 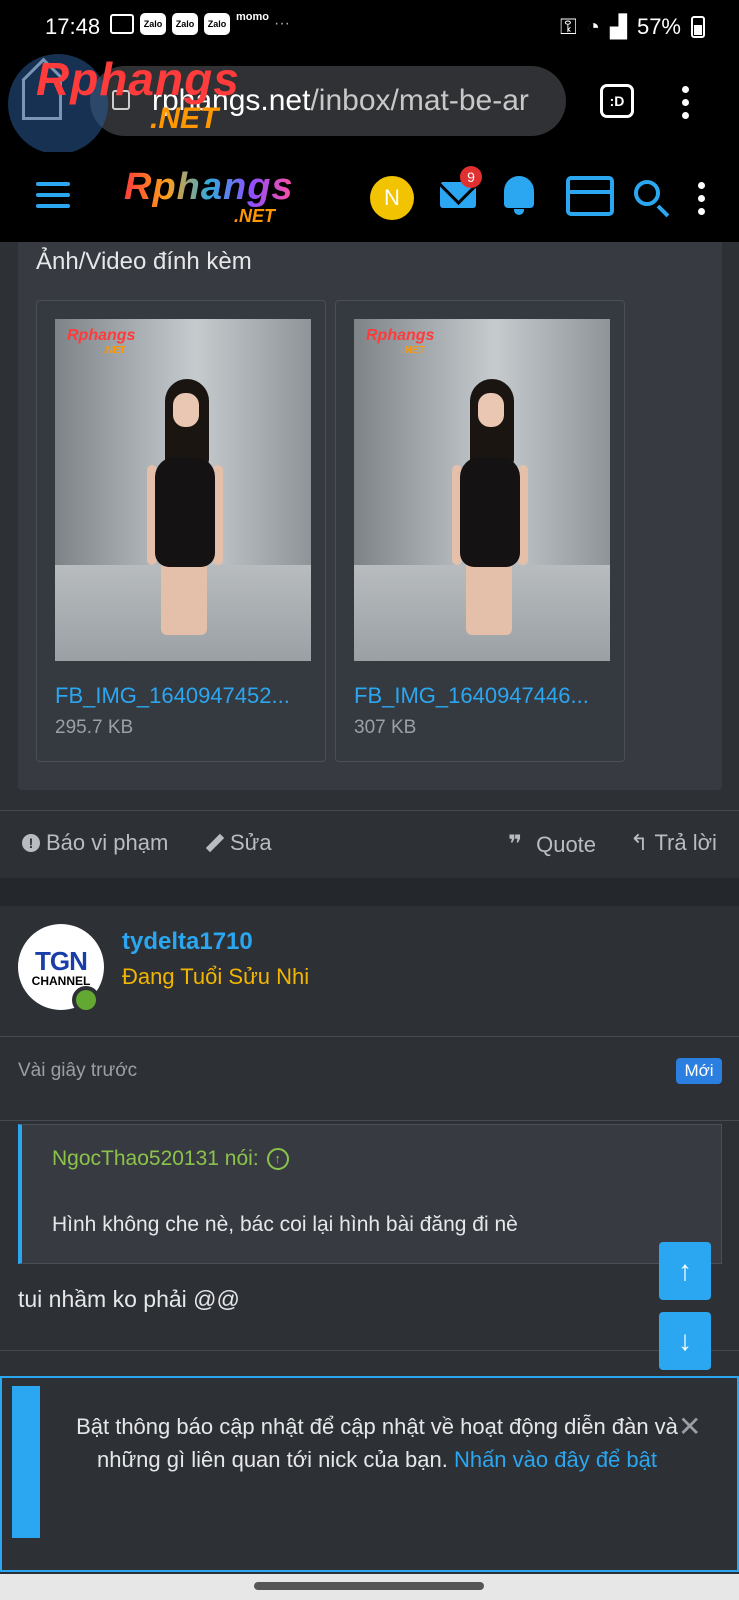 What do you see at coordinates (200, 24) in the screenshot?
I see `notification-icons: Zalo Zalo Zalo momo ···` at bounding box center [200, 24].